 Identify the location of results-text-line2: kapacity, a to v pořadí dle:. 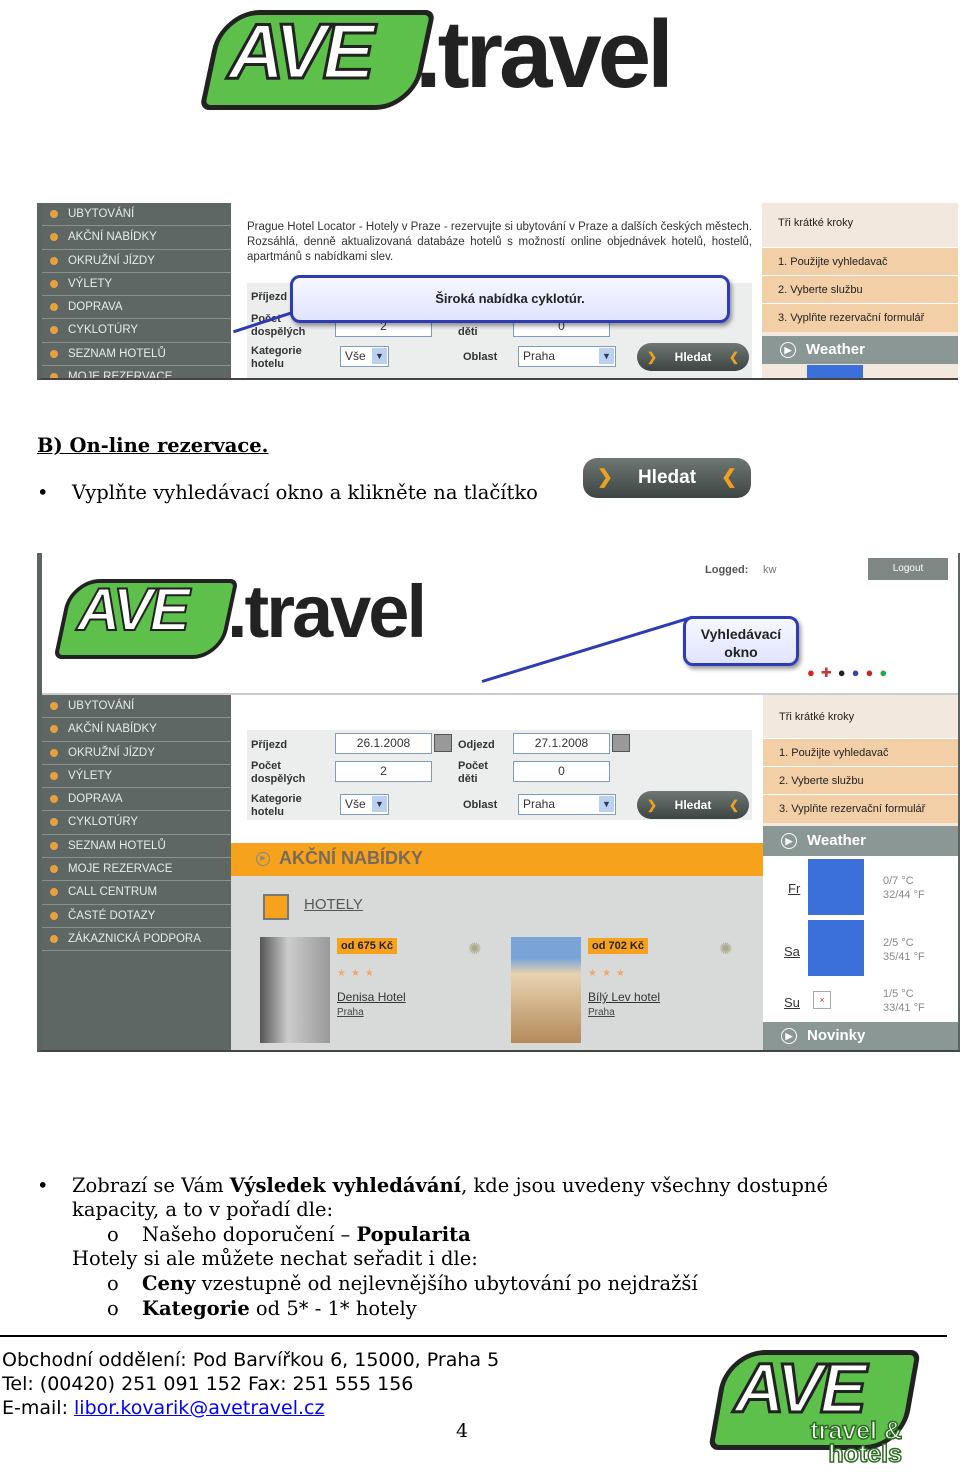
(203, 1209).